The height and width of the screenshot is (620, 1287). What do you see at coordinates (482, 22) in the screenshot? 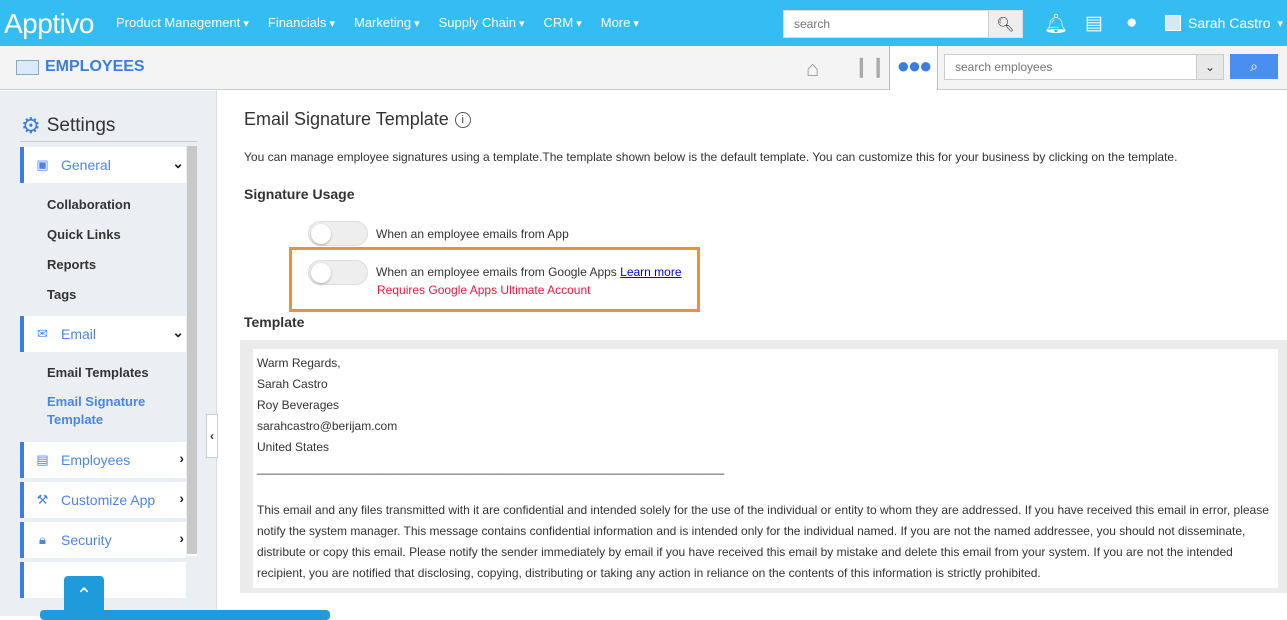
I see `nav-supply-chain: Supply Chain` at bounding box center [482, 22].